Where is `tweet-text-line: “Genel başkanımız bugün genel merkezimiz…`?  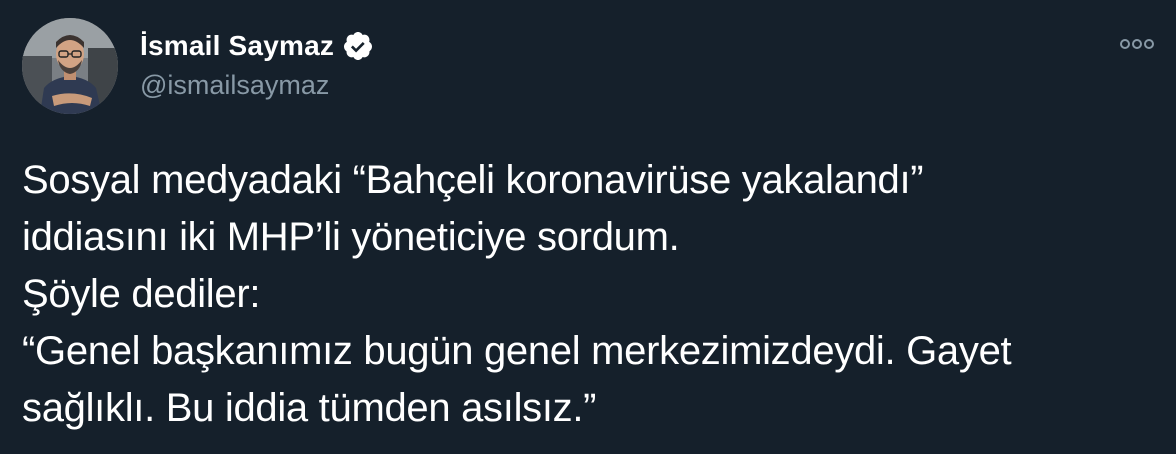
tweet-text-line: “Genel başkanımız bugün genel merkezimiz… is located at coordinates (517, 351).